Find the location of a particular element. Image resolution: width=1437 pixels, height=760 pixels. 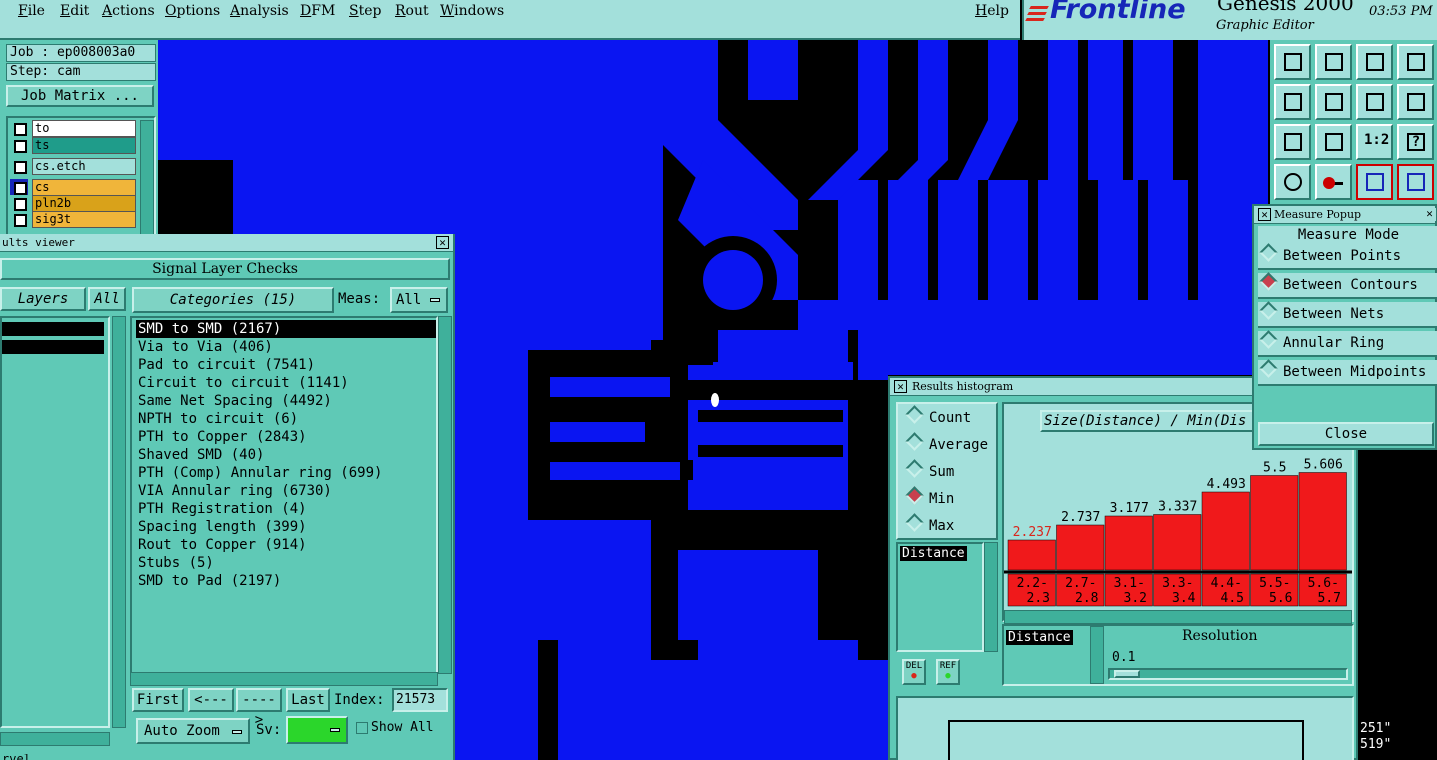

pan-left-icon is located at coordinates (1292, 102).